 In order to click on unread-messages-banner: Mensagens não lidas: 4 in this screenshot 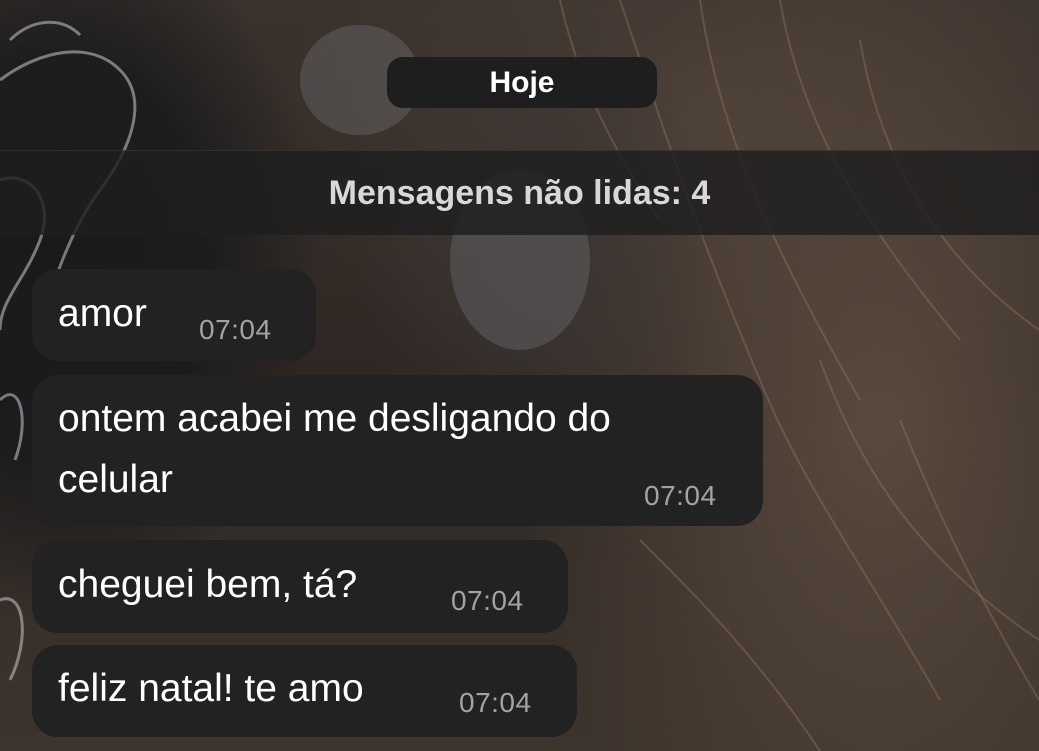, I will do `click(519, 192)`.